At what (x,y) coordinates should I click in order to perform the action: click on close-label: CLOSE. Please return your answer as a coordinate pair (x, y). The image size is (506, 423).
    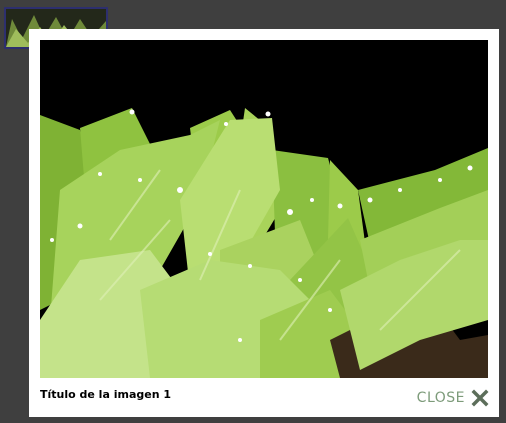
    Looking at the image, I should click on (440, 398).